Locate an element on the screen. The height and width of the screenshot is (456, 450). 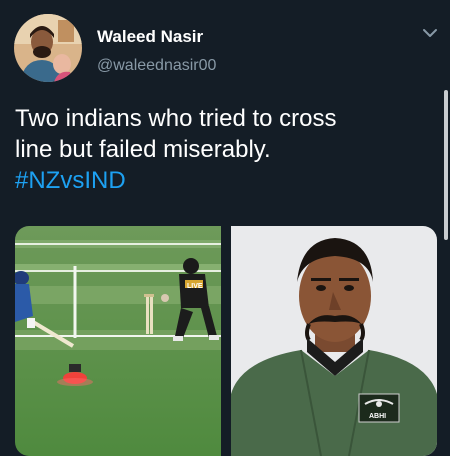
author-avatar is located at coordinates (48, 48).